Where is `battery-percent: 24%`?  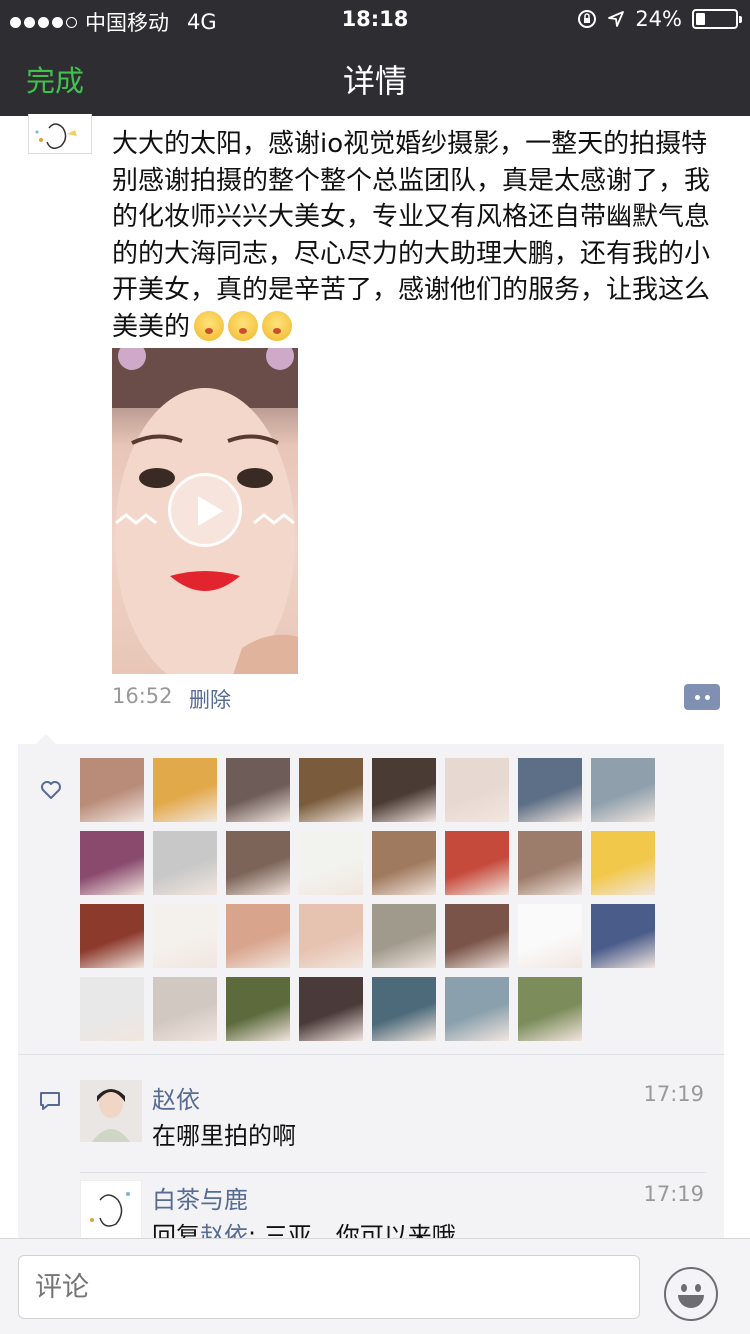
battery-percent: 24% is located at coordinates (658, 19).